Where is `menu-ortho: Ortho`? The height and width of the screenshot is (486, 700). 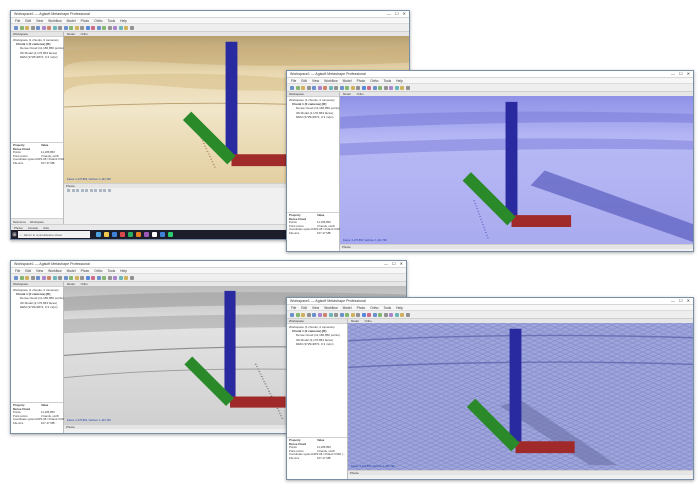
menu-ortho: Ortho is located at coordinates (374, 308).